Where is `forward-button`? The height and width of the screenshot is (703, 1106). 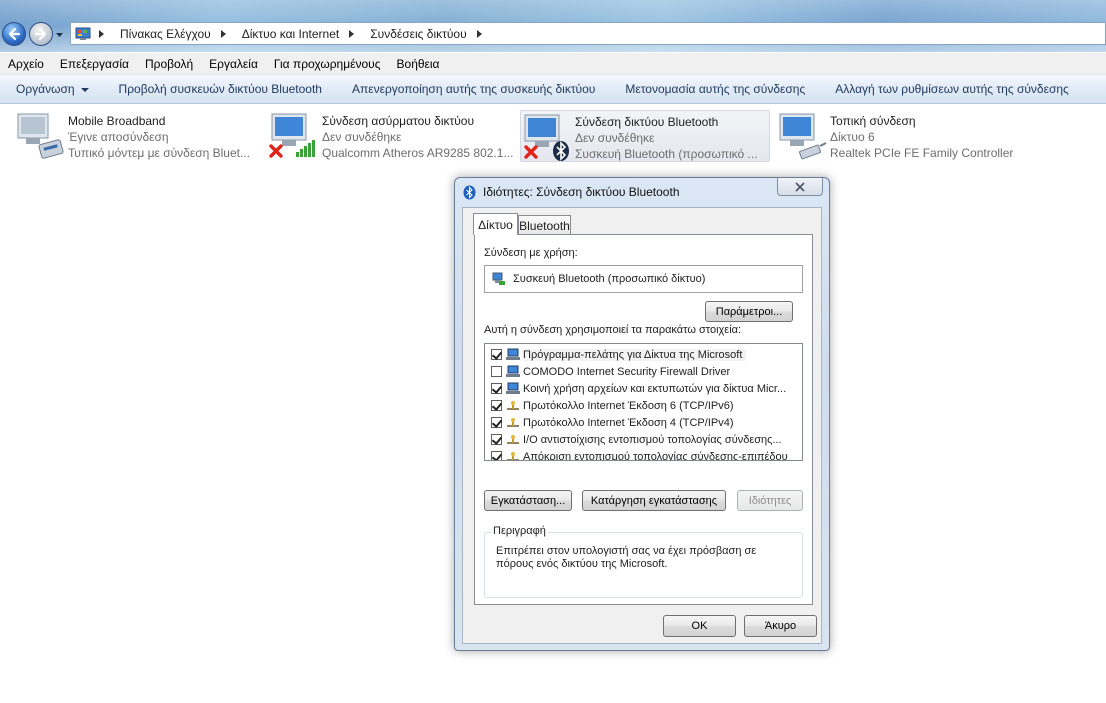 forward-button is located at coordinates (41, 34).